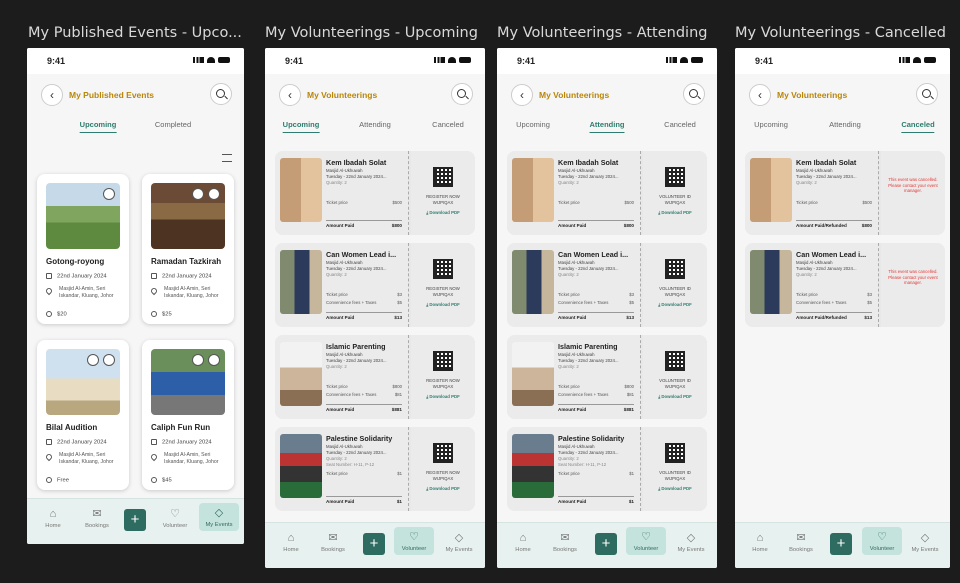 The width and height of the screenshot is (960, 583). I want to click on download-label: Download PDF, so click(444, 488).